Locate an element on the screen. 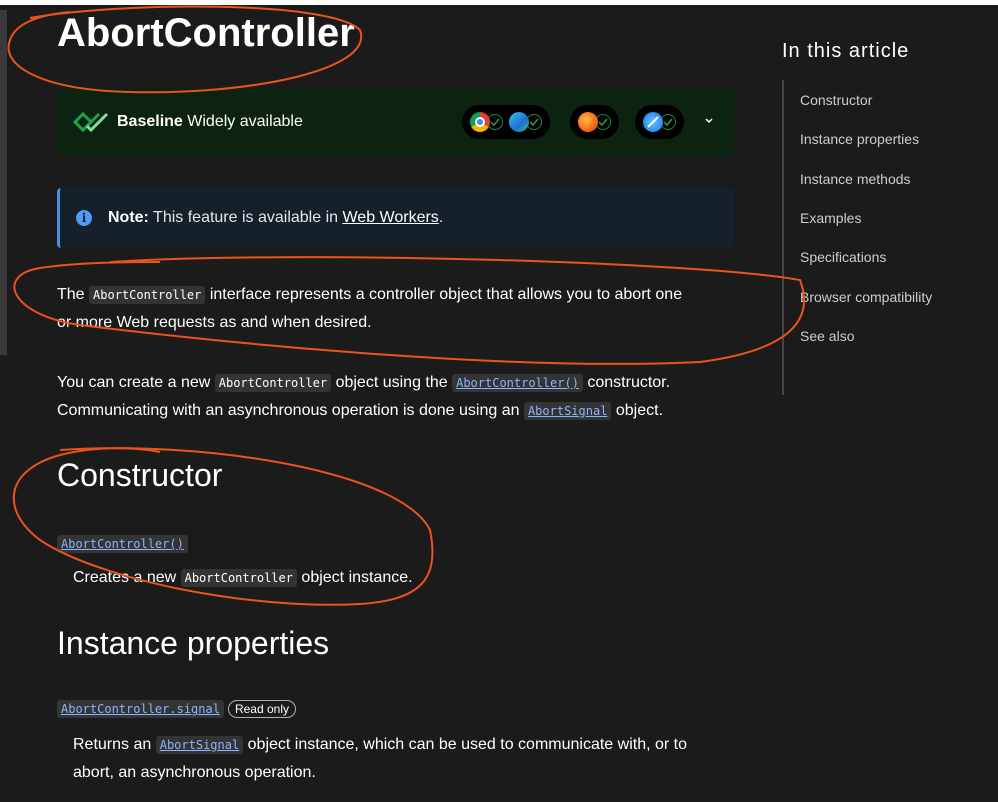  chevron-down-icon is located at coordinates (709, 121).